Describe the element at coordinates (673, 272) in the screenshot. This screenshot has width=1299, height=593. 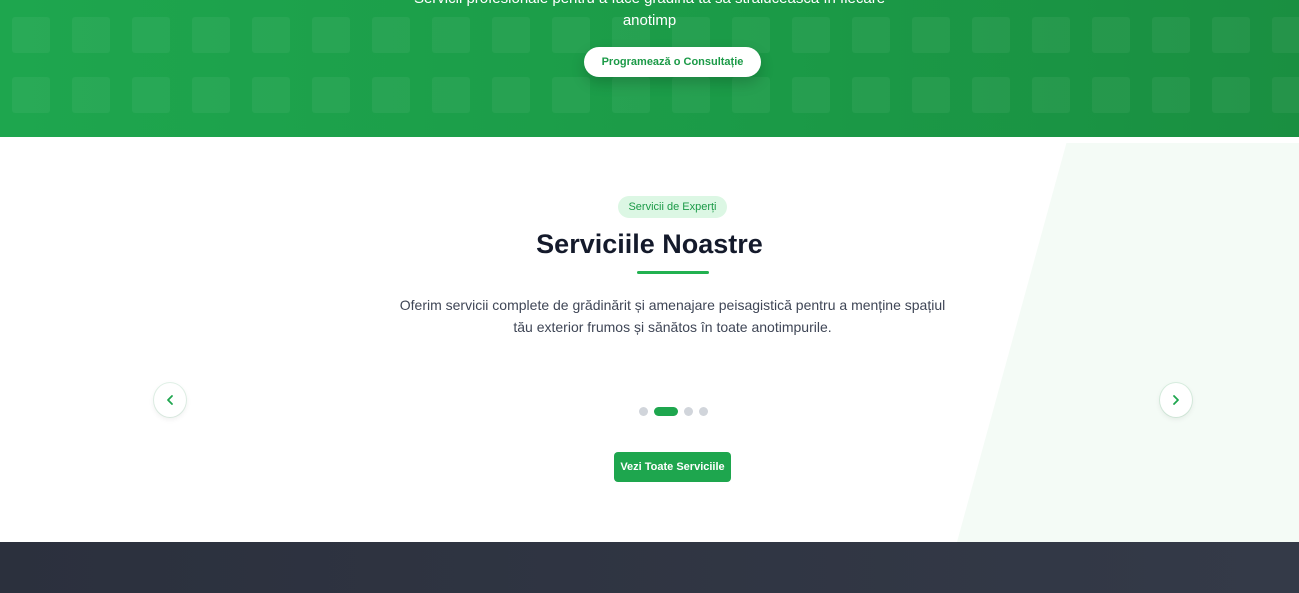
I see `title-underline` at that location.